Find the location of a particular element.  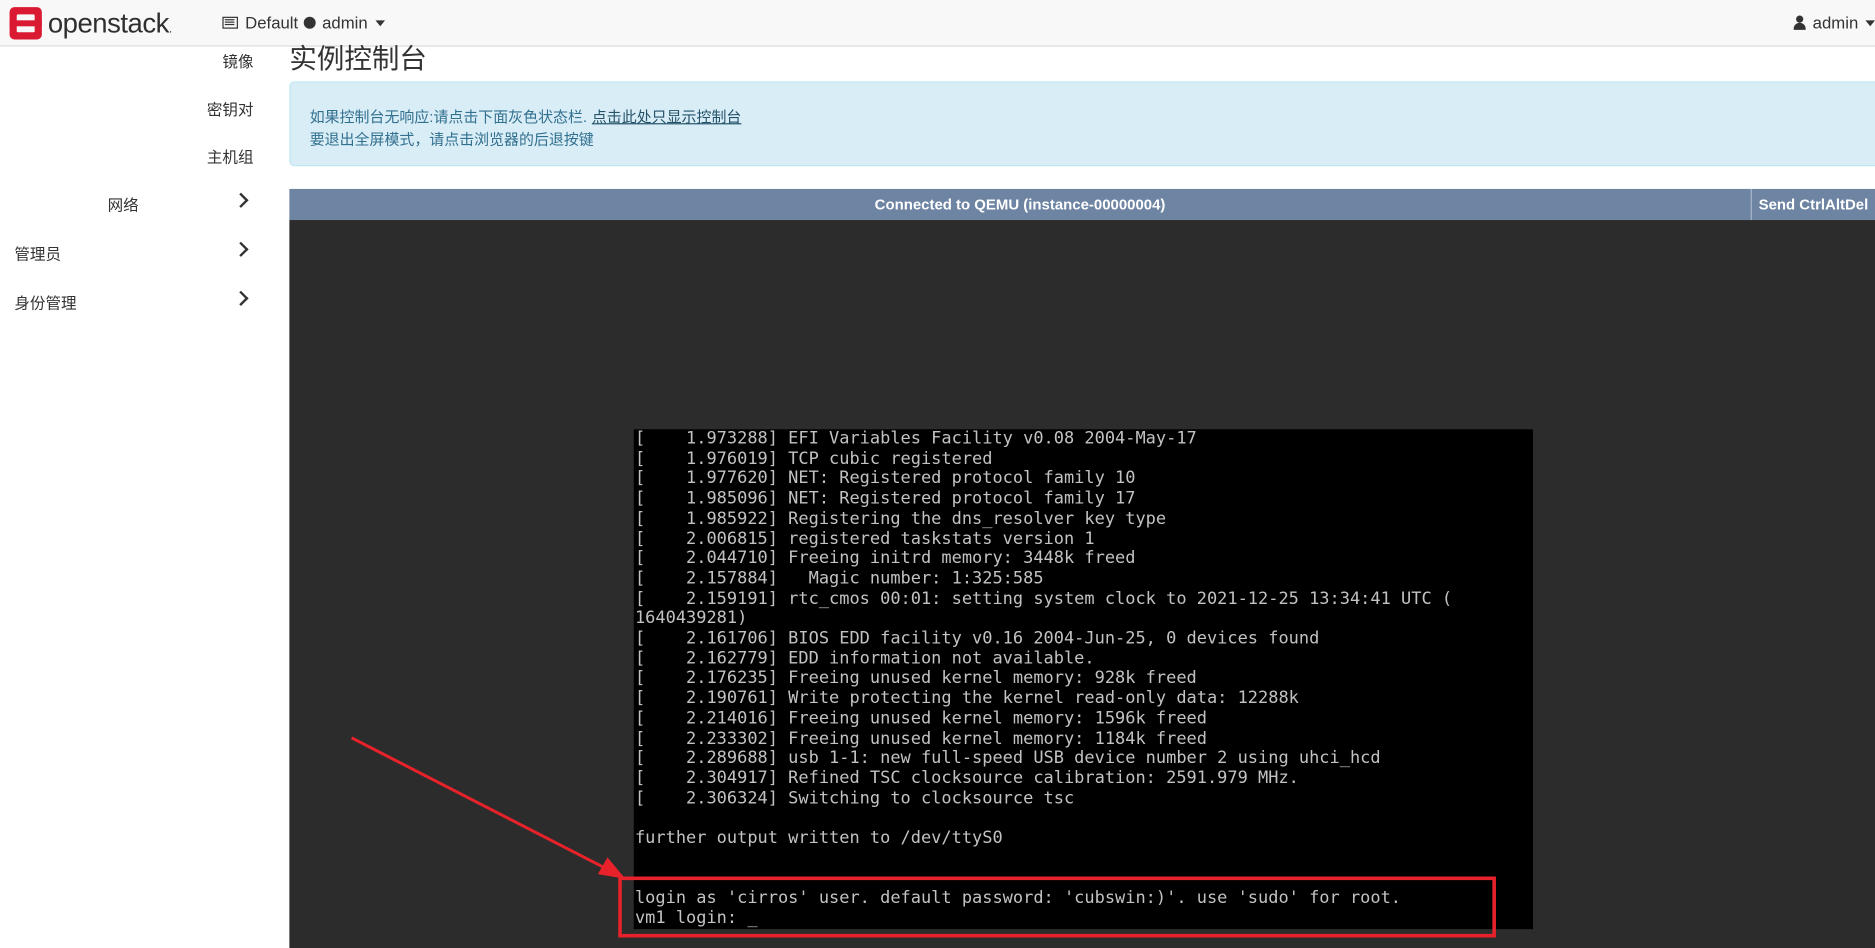

sidebar-item-keypairs: 密钥对 is located at coordinates (230, 108).